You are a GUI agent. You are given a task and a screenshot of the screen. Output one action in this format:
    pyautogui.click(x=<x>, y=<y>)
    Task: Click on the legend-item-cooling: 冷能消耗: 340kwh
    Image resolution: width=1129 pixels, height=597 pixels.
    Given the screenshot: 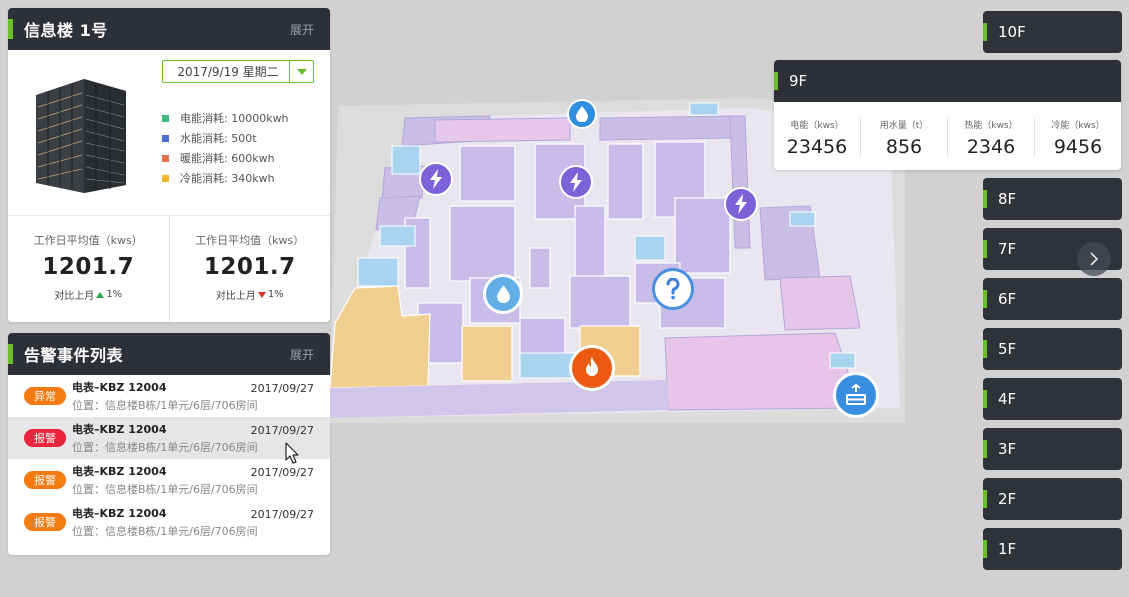 What is the action you would take?
    pyautogui.click(x=225, y=178)
    